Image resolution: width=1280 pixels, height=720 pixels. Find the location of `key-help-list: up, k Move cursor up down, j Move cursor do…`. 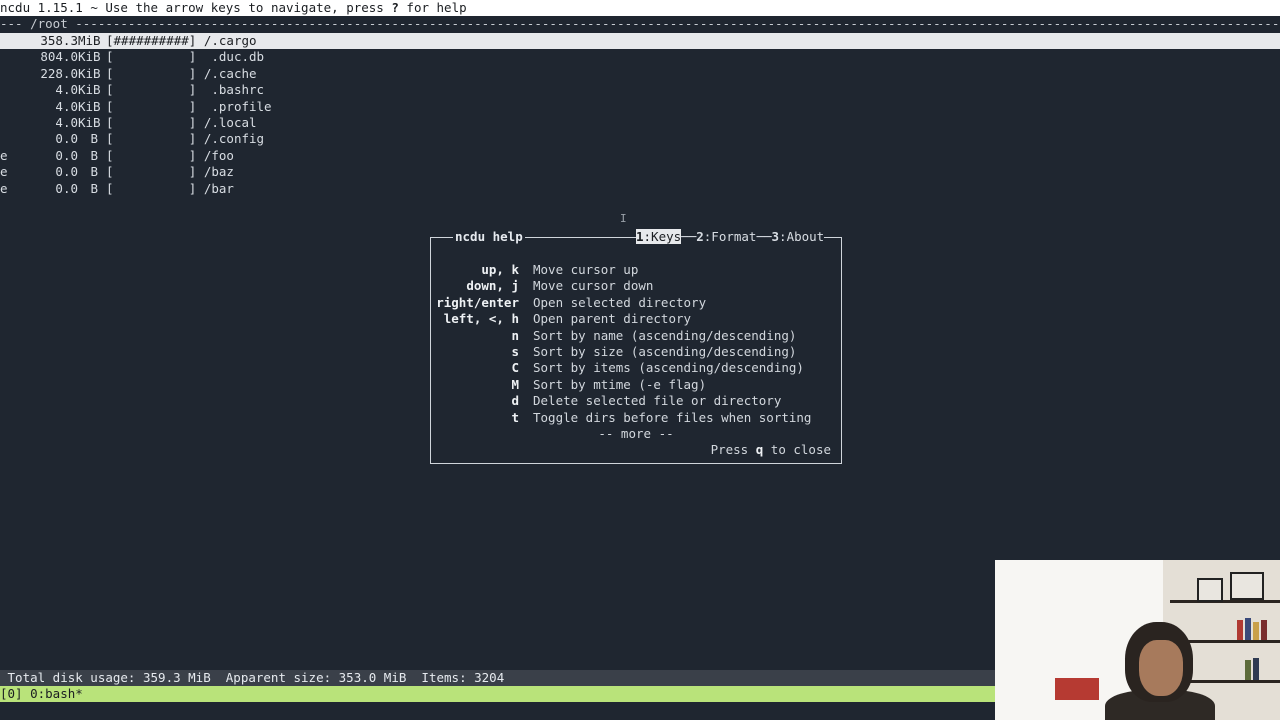

key-help-list: up, k Move cursor up down, j Move cursor do… is located at coordinates (636, 344).